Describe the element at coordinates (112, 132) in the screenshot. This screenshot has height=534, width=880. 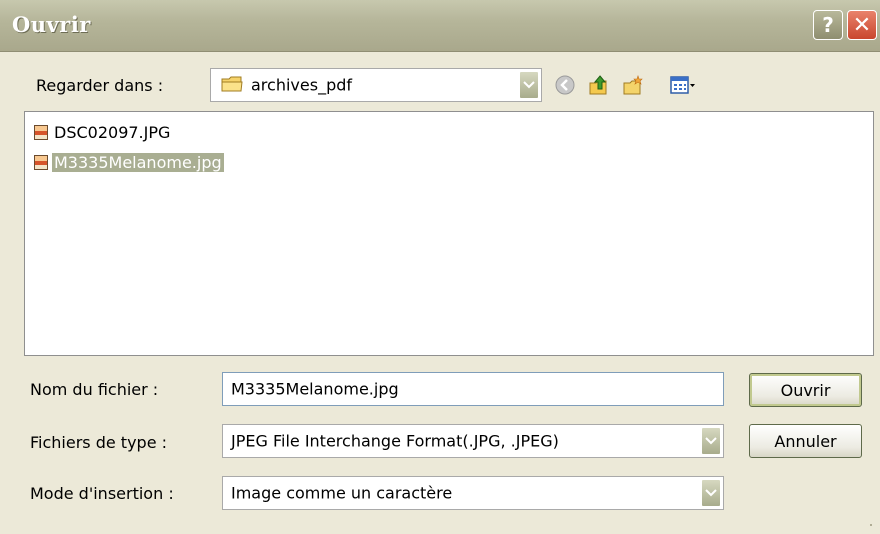
I see `file-name: DSC02097.JPG` at that location.